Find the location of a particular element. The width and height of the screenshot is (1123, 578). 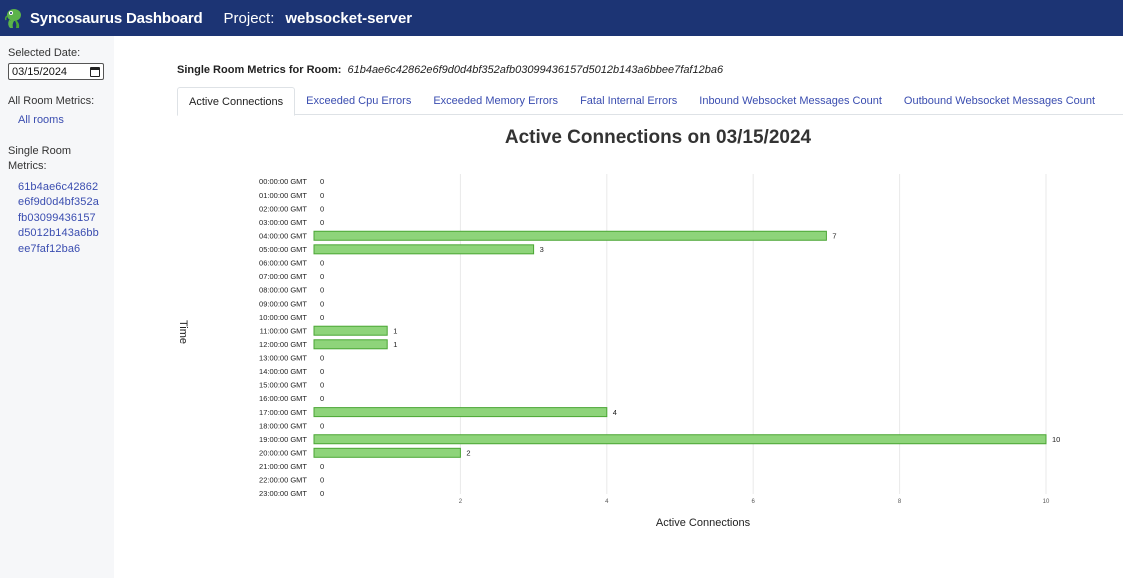

y-tick-label: 15:00:00 GMT is located at coordinates (283, 385).